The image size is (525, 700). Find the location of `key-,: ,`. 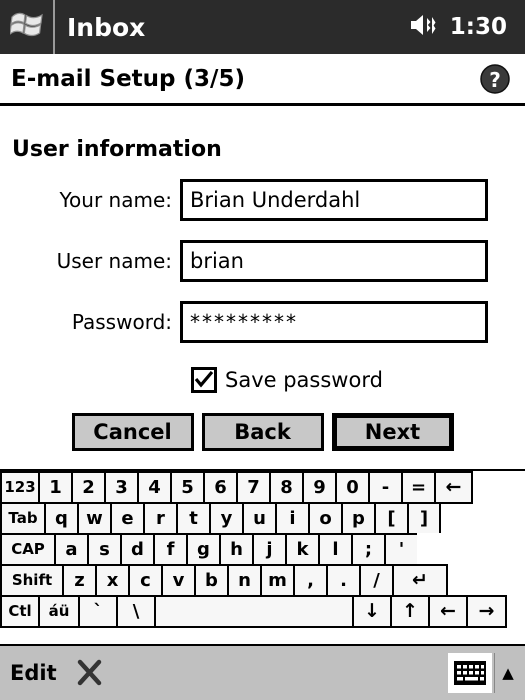

key-,: , is located at coordinates (310, 580).